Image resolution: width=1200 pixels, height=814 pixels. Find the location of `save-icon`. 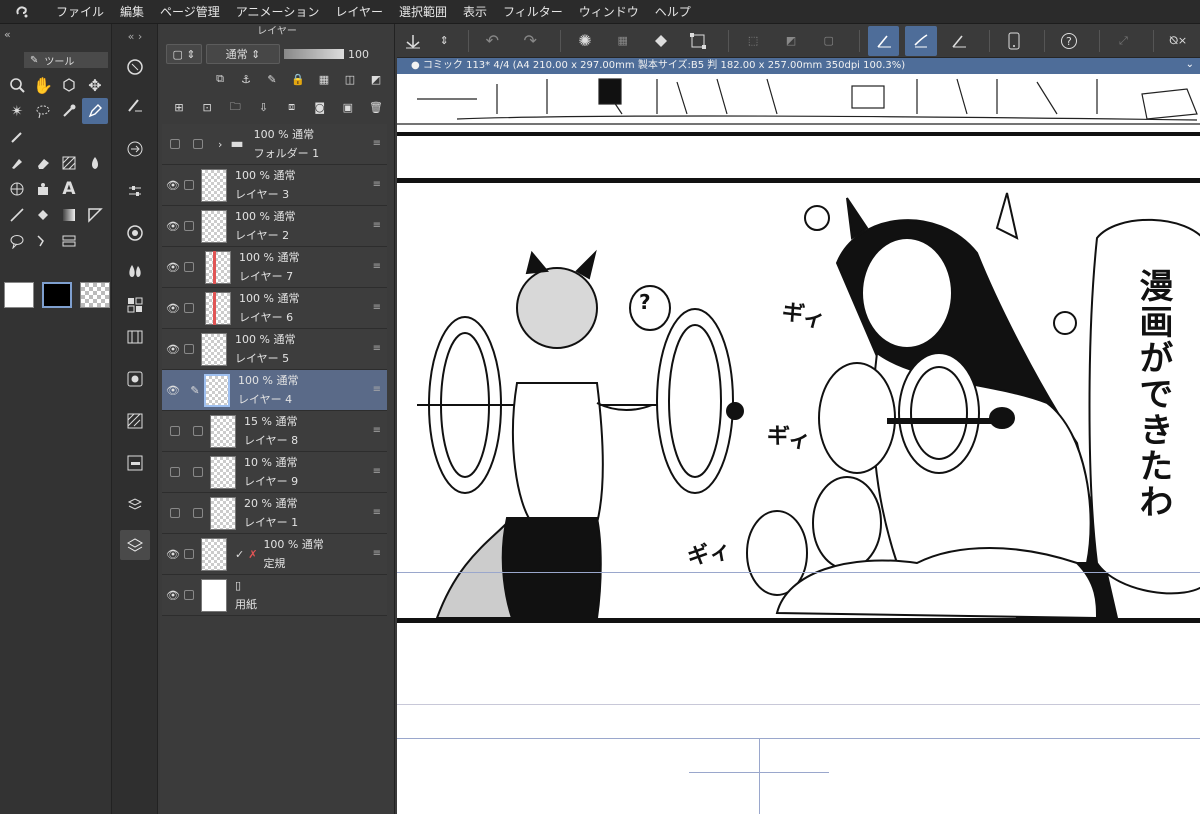

save-icon is located at coordinates (413, 41).